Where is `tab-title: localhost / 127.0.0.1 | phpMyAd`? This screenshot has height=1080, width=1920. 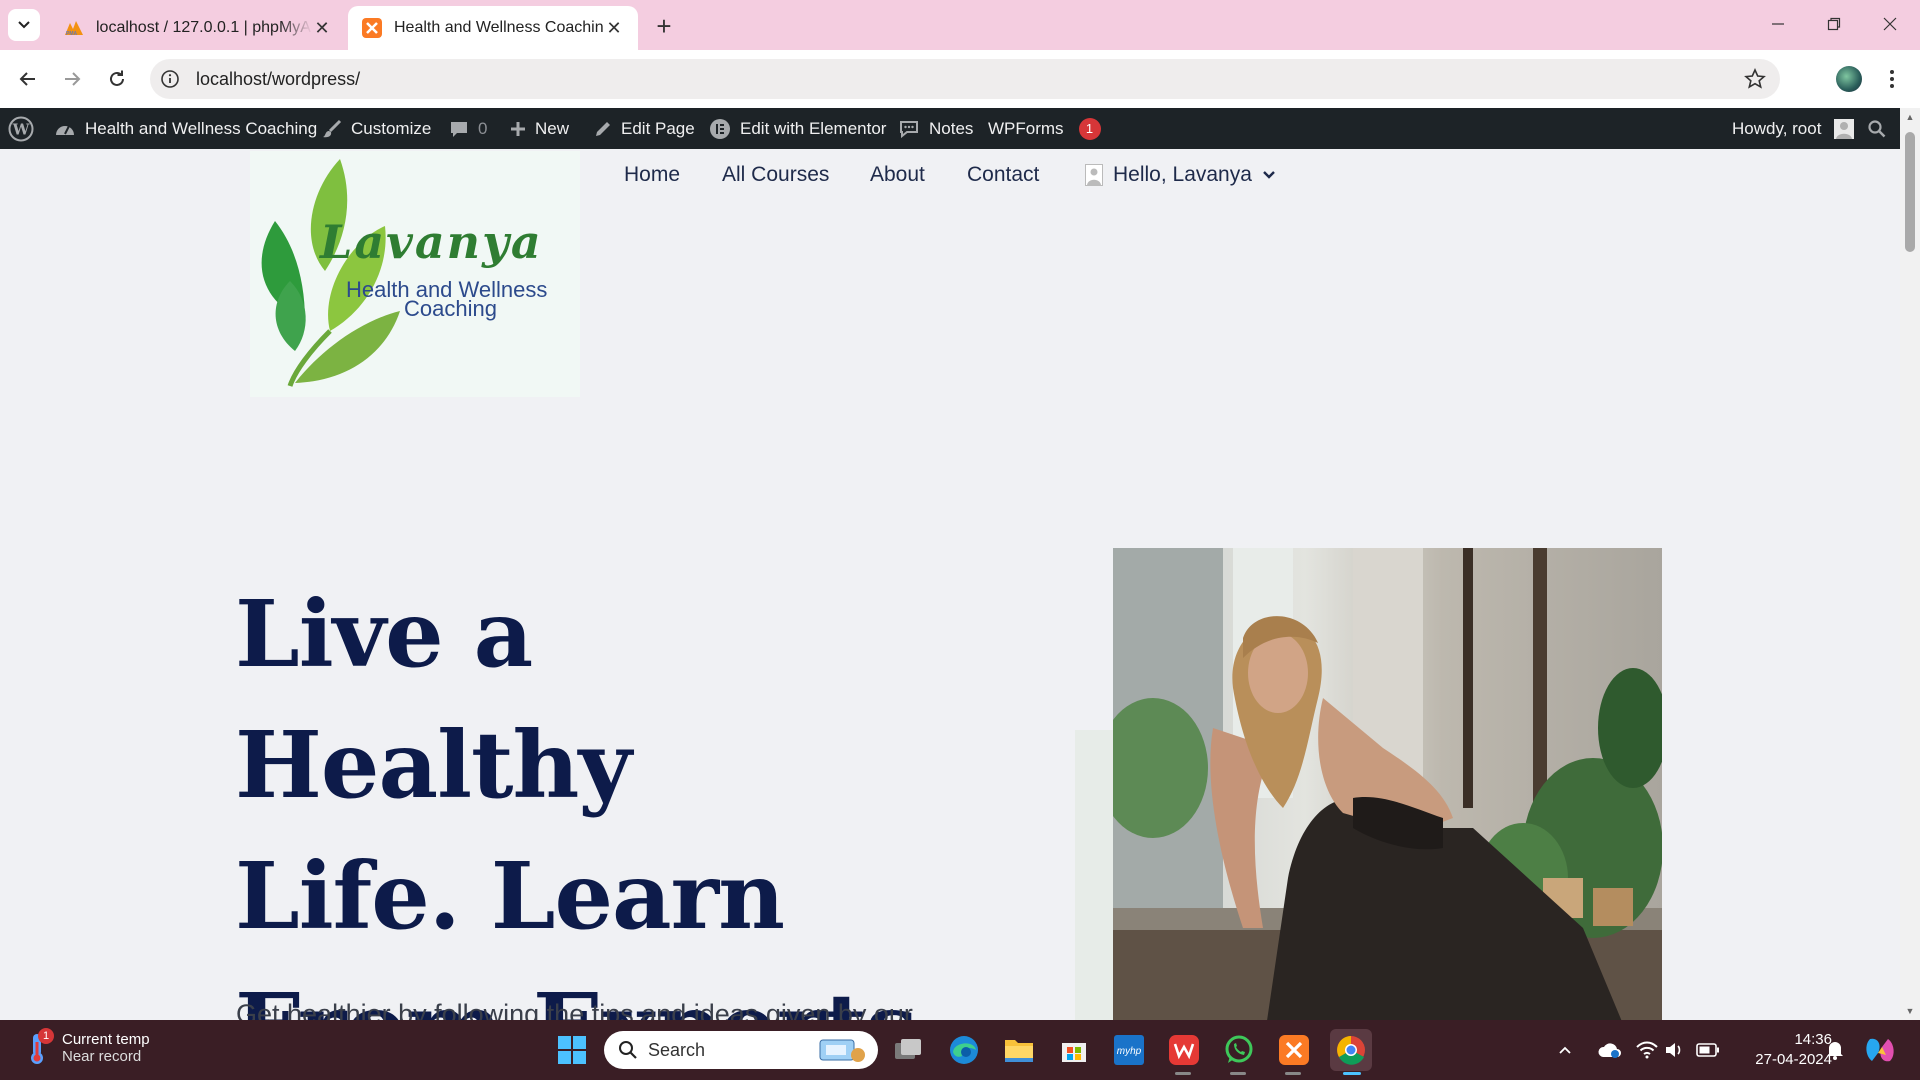
tab-title: localhost / 127.0.0.1 | phpMyAd is located at coordinates (204, 27).